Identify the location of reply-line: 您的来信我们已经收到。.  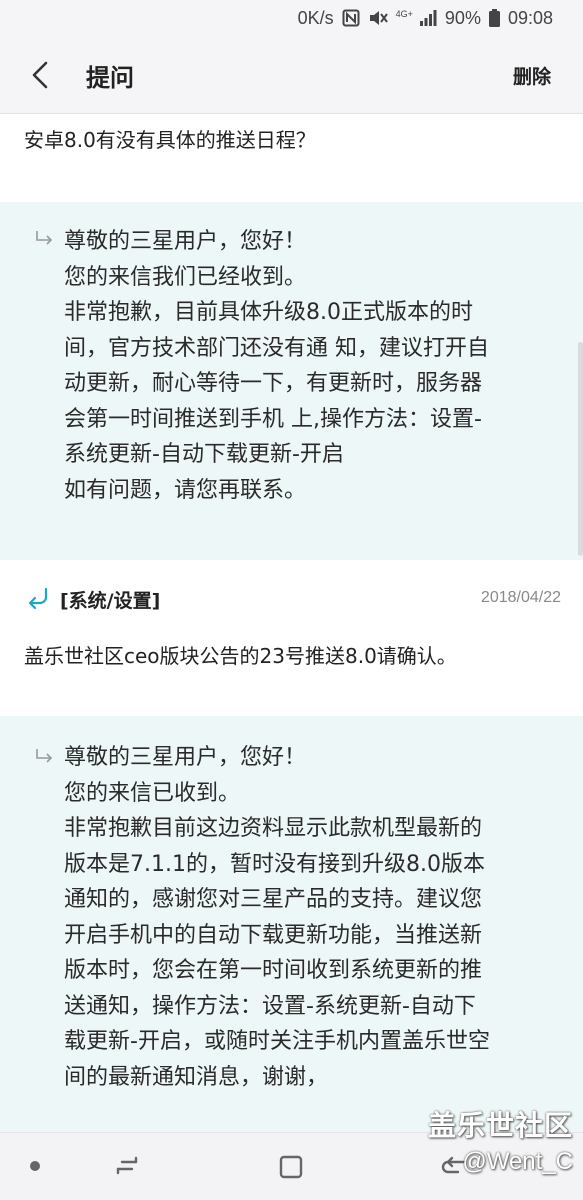
(185, 277).